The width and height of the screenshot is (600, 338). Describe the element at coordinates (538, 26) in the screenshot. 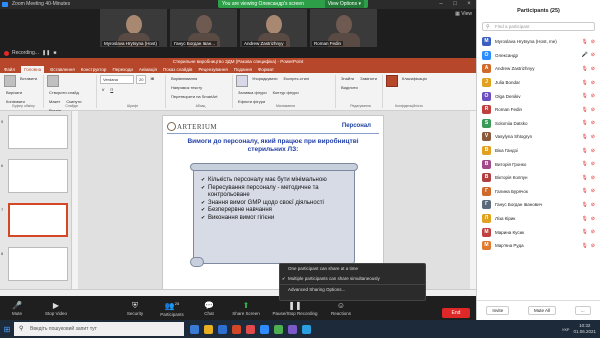

I see `participant-search-input: Find a participant` at that location.